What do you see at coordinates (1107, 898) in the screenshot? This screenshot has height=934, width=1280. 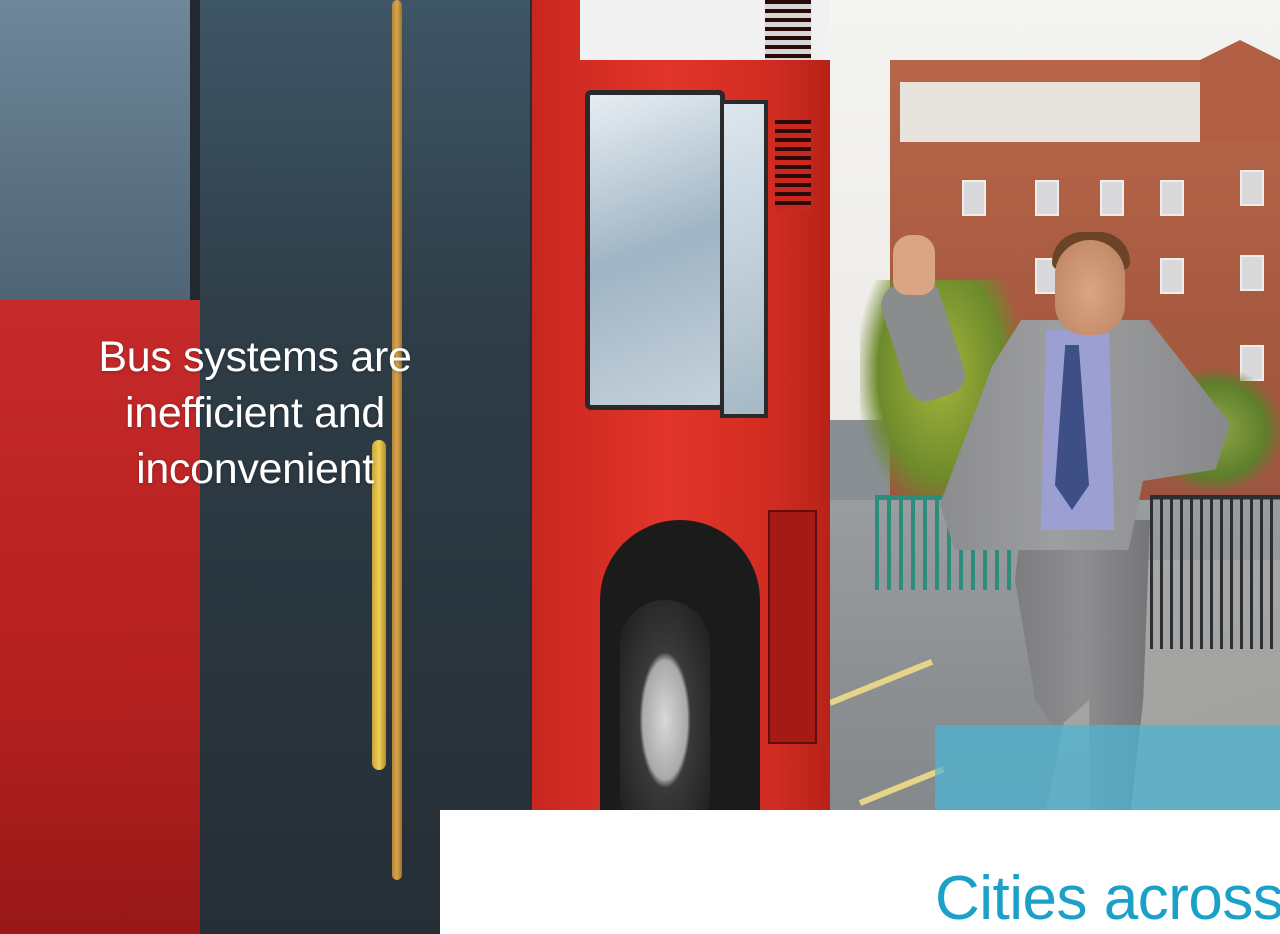 I see `headline: Cities across` at bounding box center [1107, 898].